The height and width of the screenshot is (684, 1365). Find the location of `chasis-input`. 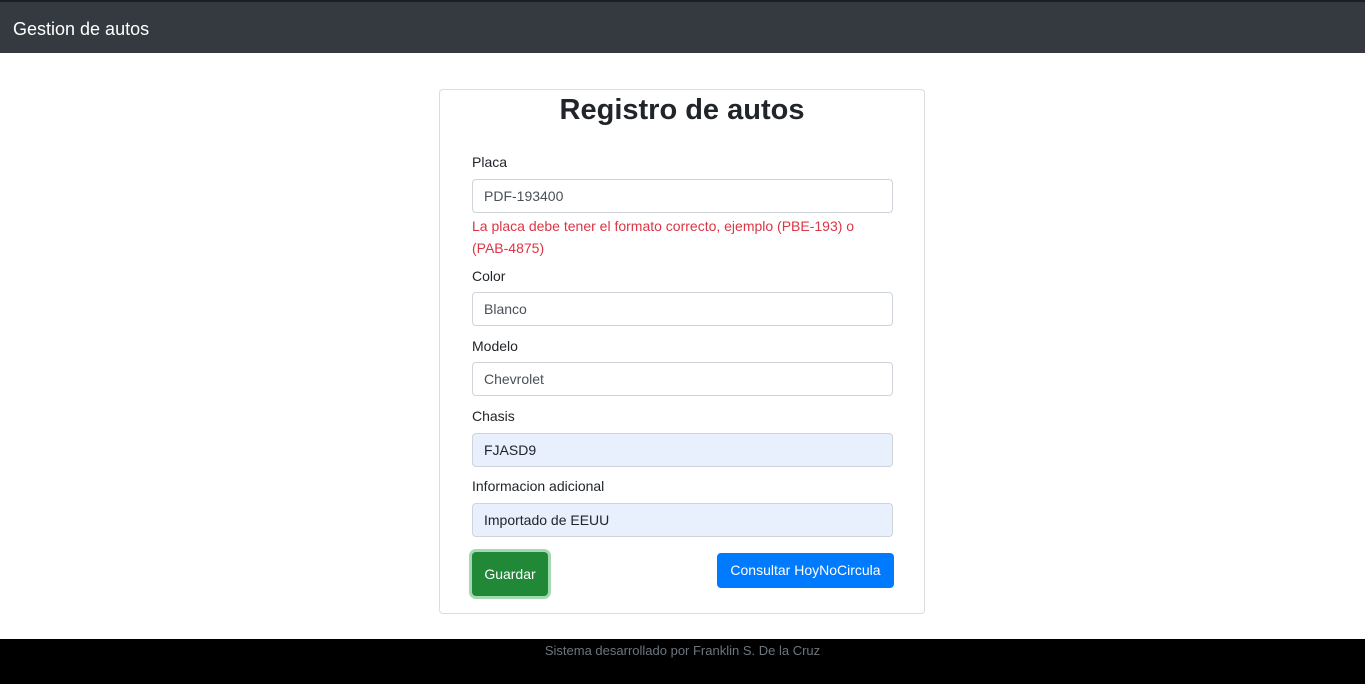

chasis-input is located at coordinates (682, 450).